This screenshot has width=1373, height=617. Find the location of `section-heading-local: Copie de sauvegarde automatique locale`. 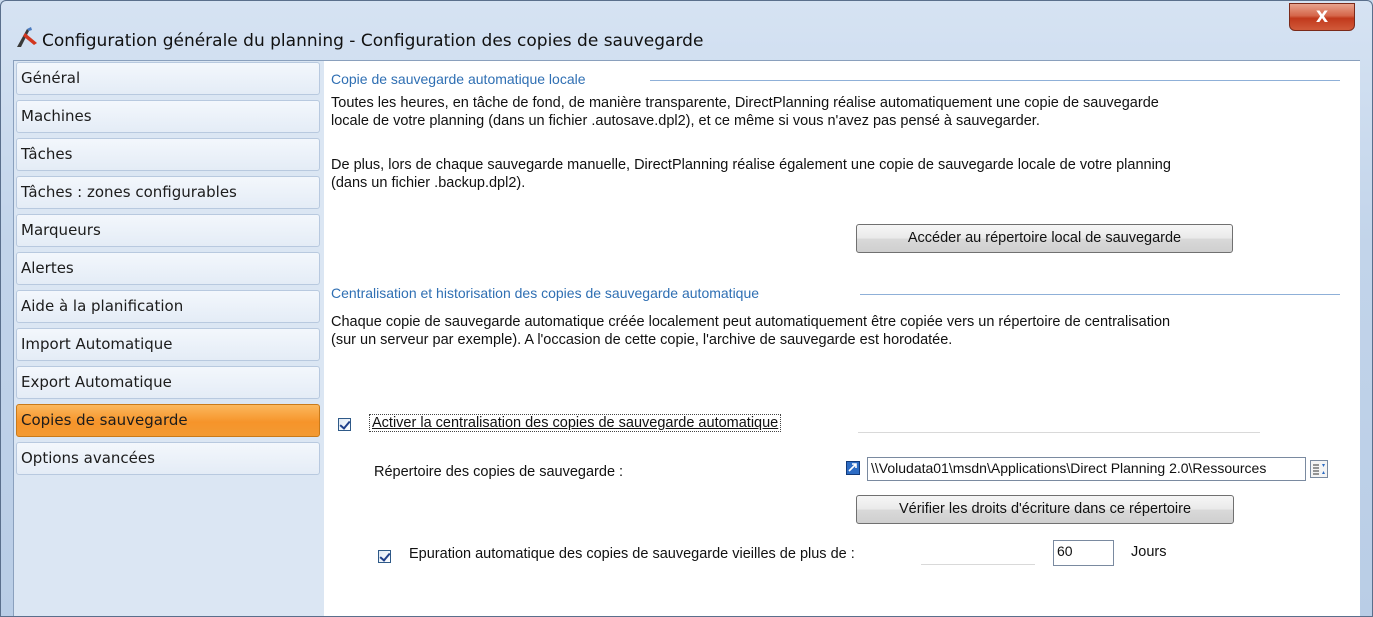

section-heading-local: Copie de sauvegarde automatique locale is located at coordinates (458, 79).